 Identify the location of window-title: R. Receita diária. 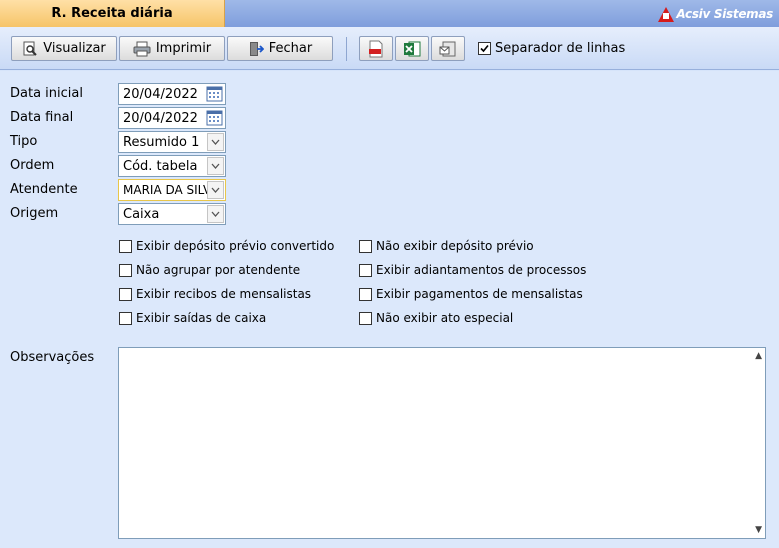
(112, 13).